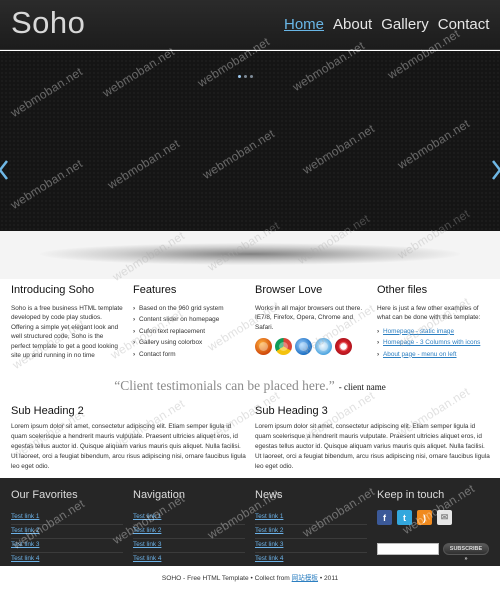 The width and height of the screenshot is (500, 592). Describe the element at coordinates (48, 23) in the screenshot. I see `site-logo: Soho` at that location.